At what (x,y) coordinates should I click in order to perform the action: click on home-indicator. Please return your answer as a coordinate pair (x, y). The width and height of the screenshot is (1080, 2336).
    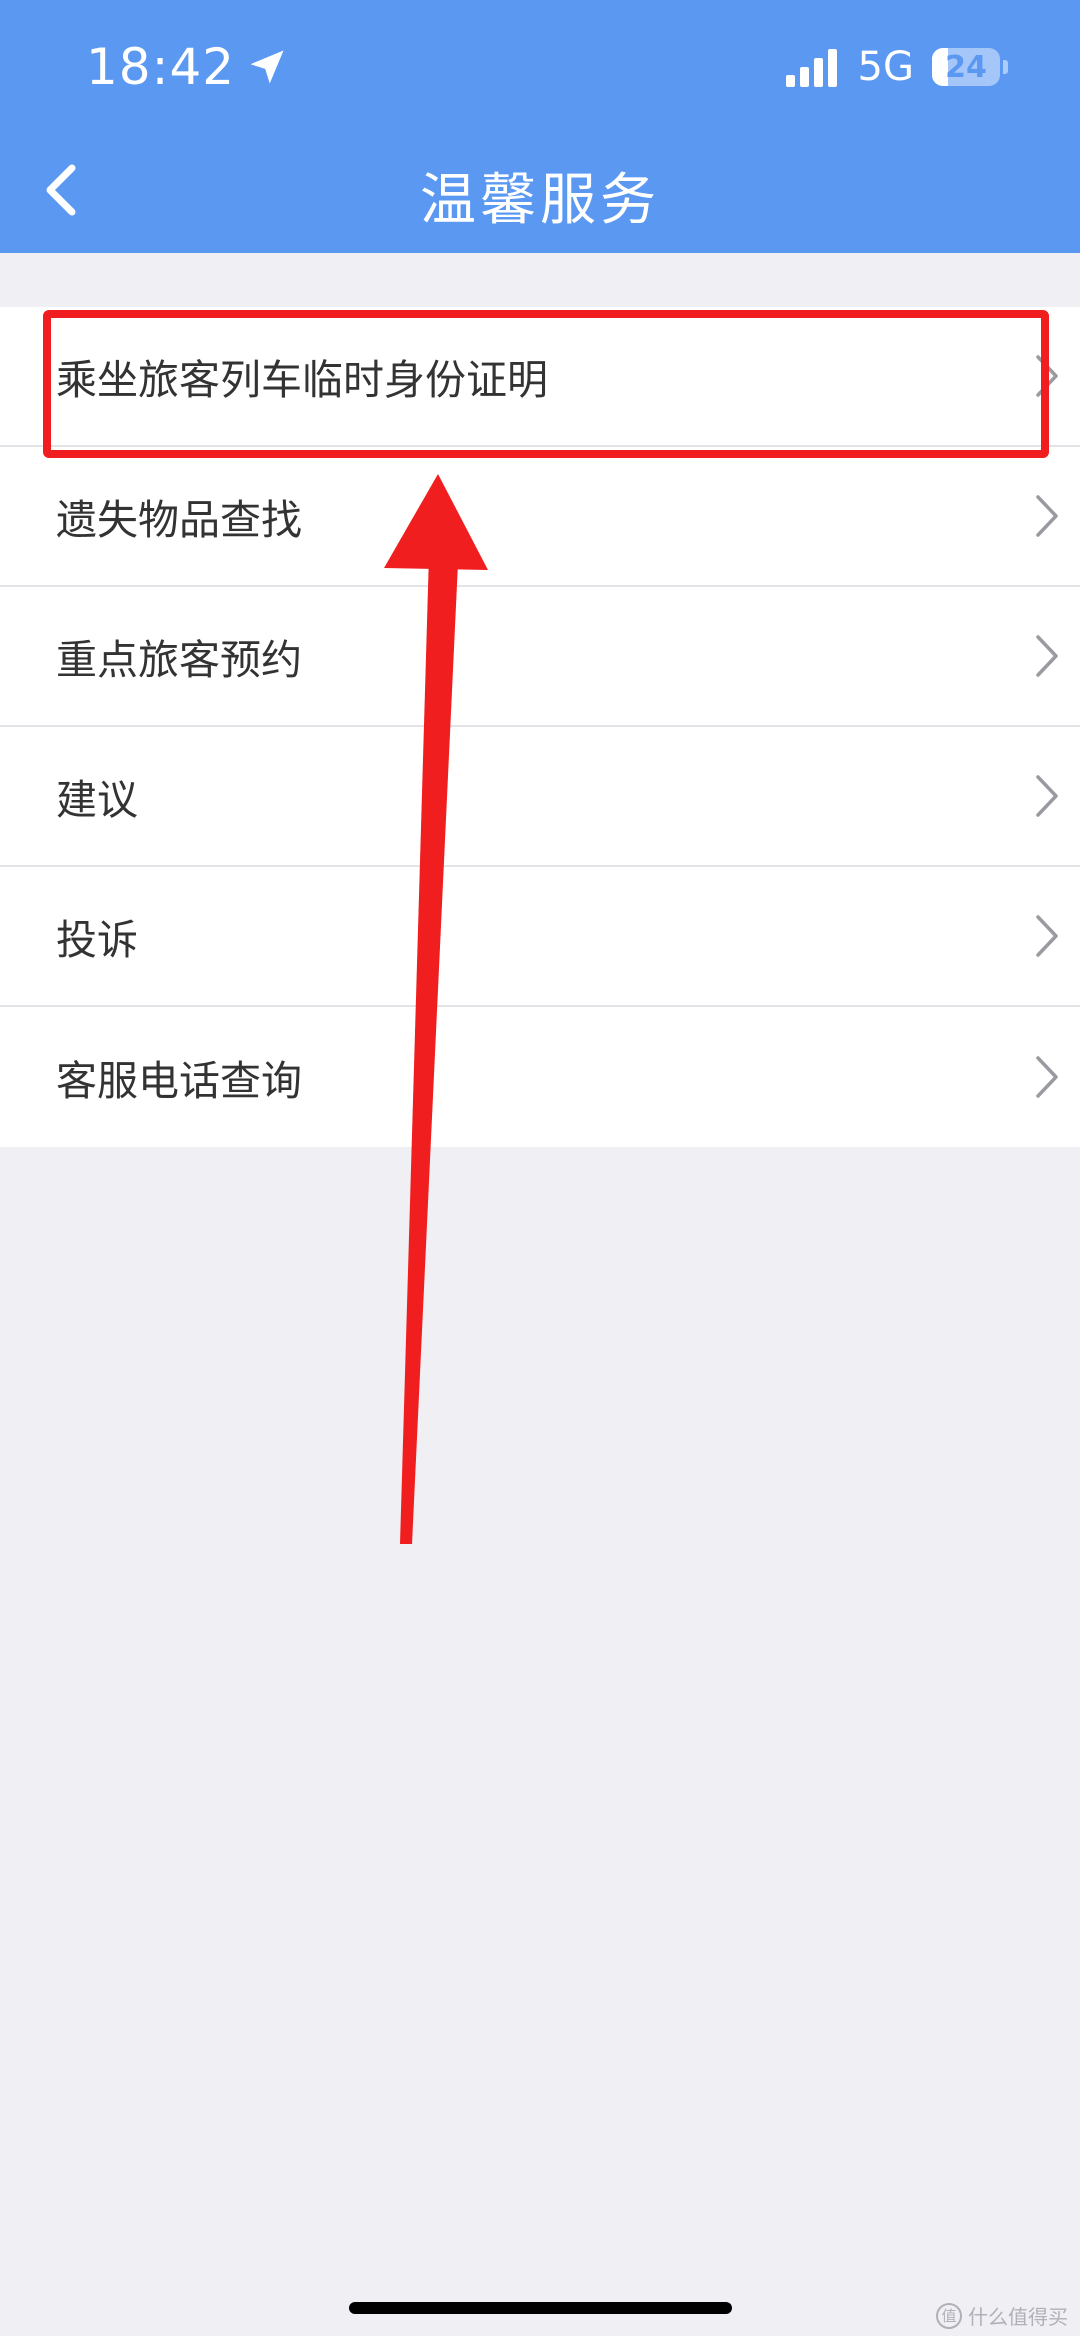
    Looking at the image, I should click on (540, 2308).